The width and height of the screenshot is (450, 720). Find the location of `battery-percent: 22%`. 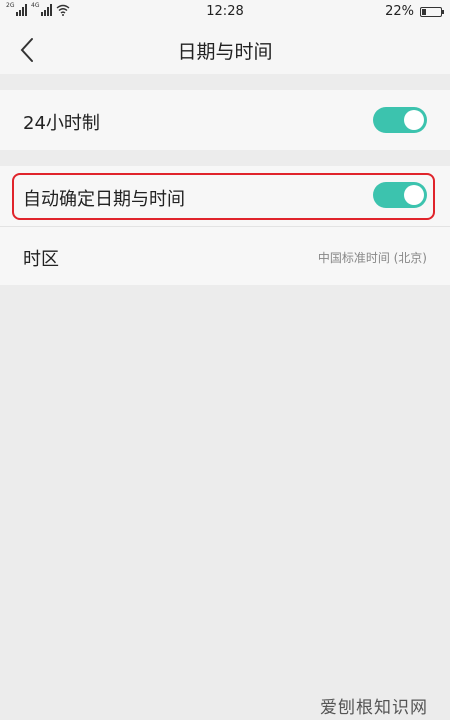

battery-percent: 22% is located at coordinates (399, 11).